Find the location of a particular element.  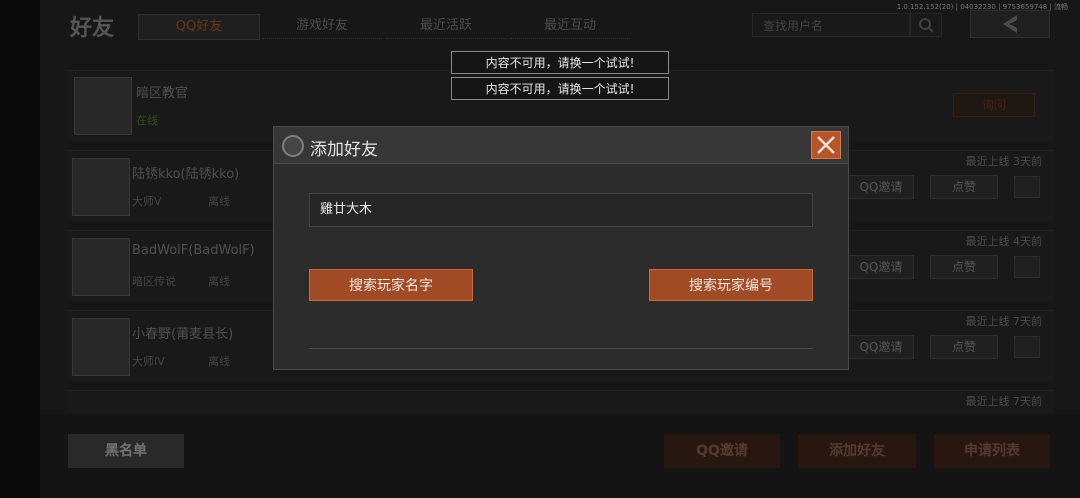

close-button is located at coordinates (826, 145).